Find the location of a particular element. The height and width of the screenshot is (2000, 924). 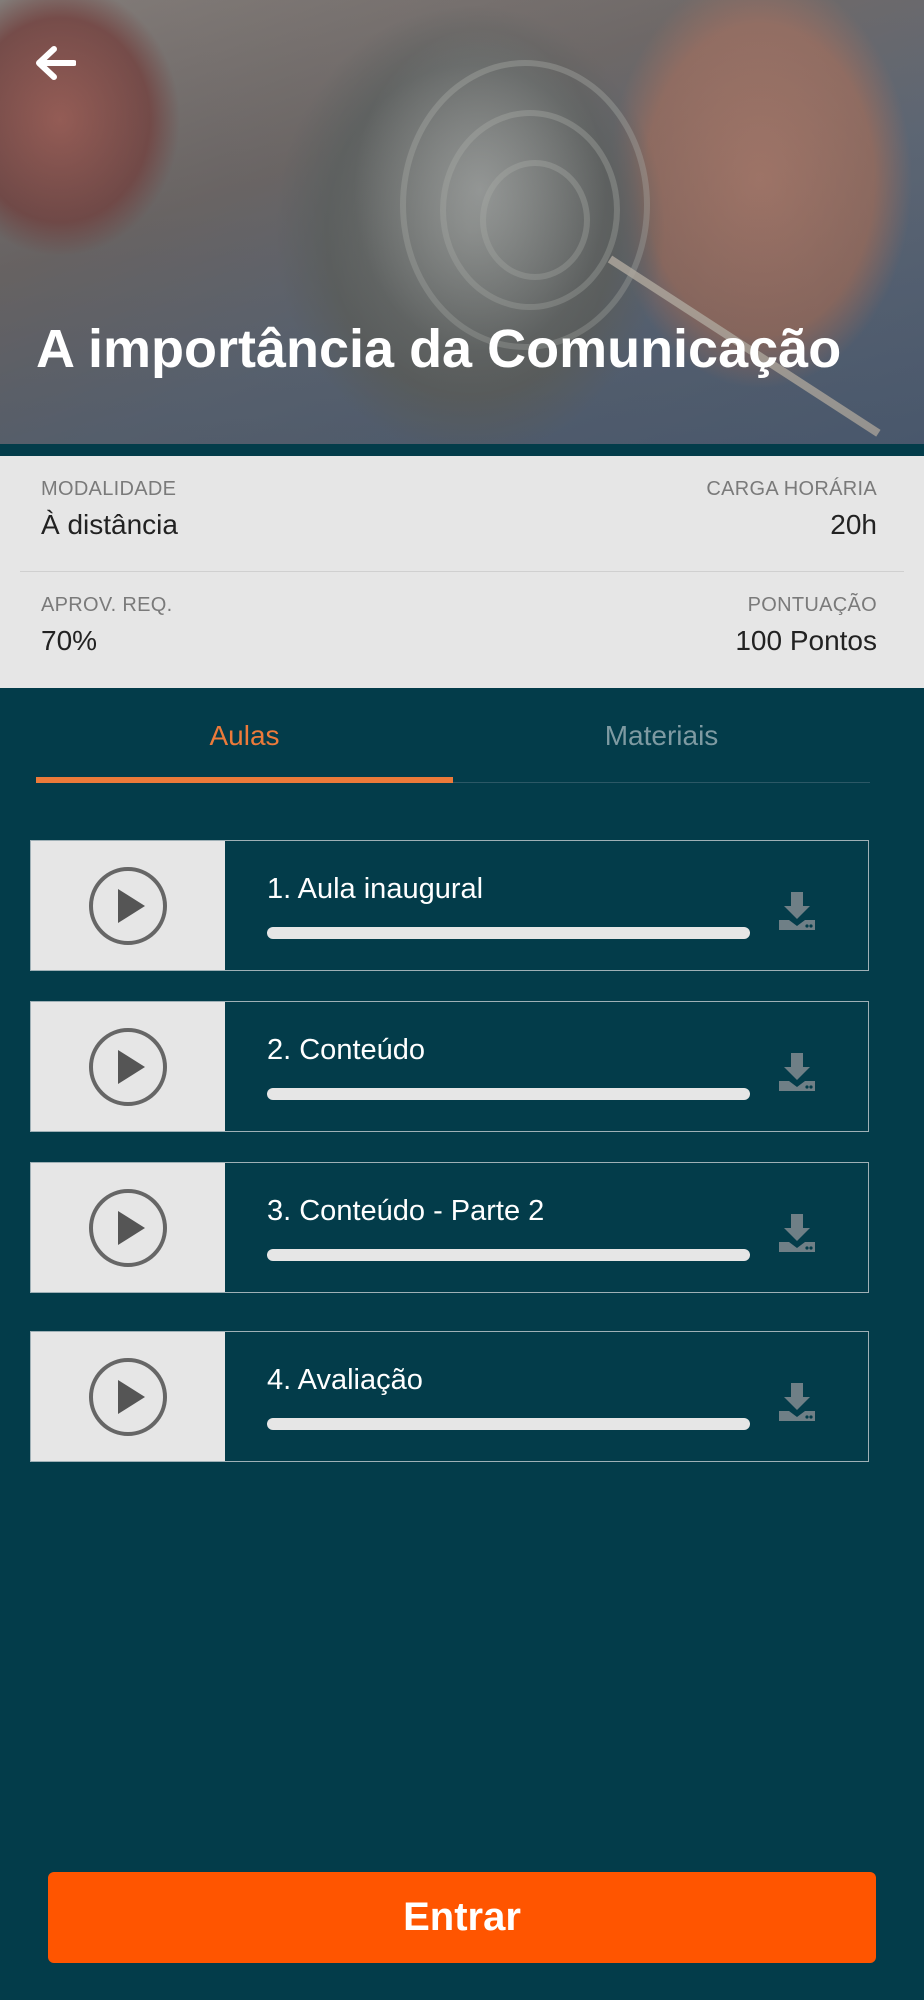

tab-materiais: Materiais is located at coordinates (661, 736).